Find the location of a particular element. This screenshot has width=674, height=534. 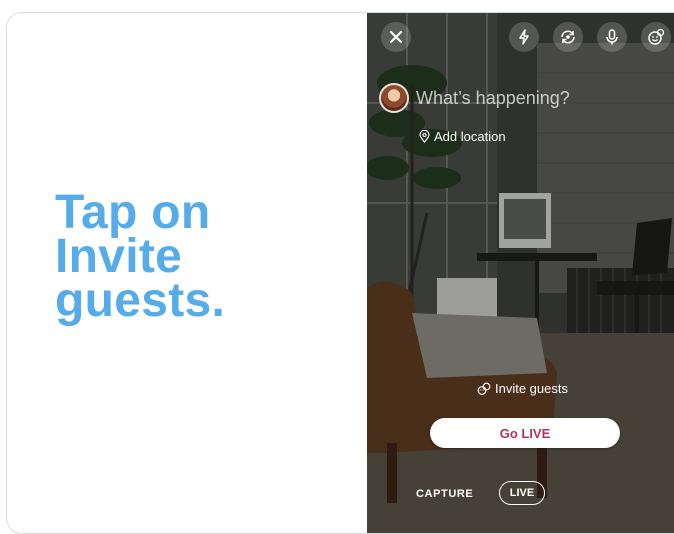

add-location-button: Add location is located at coordinates (462, 136).